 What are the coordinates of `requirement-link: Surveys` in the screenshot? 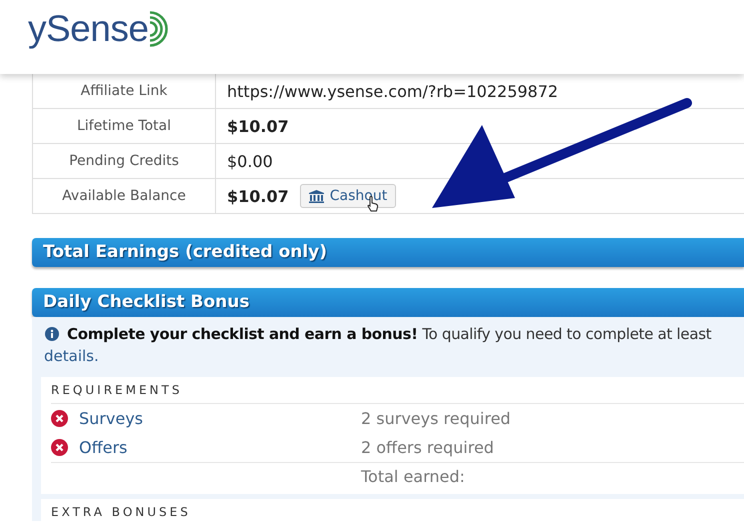 It's located at (220, 418).